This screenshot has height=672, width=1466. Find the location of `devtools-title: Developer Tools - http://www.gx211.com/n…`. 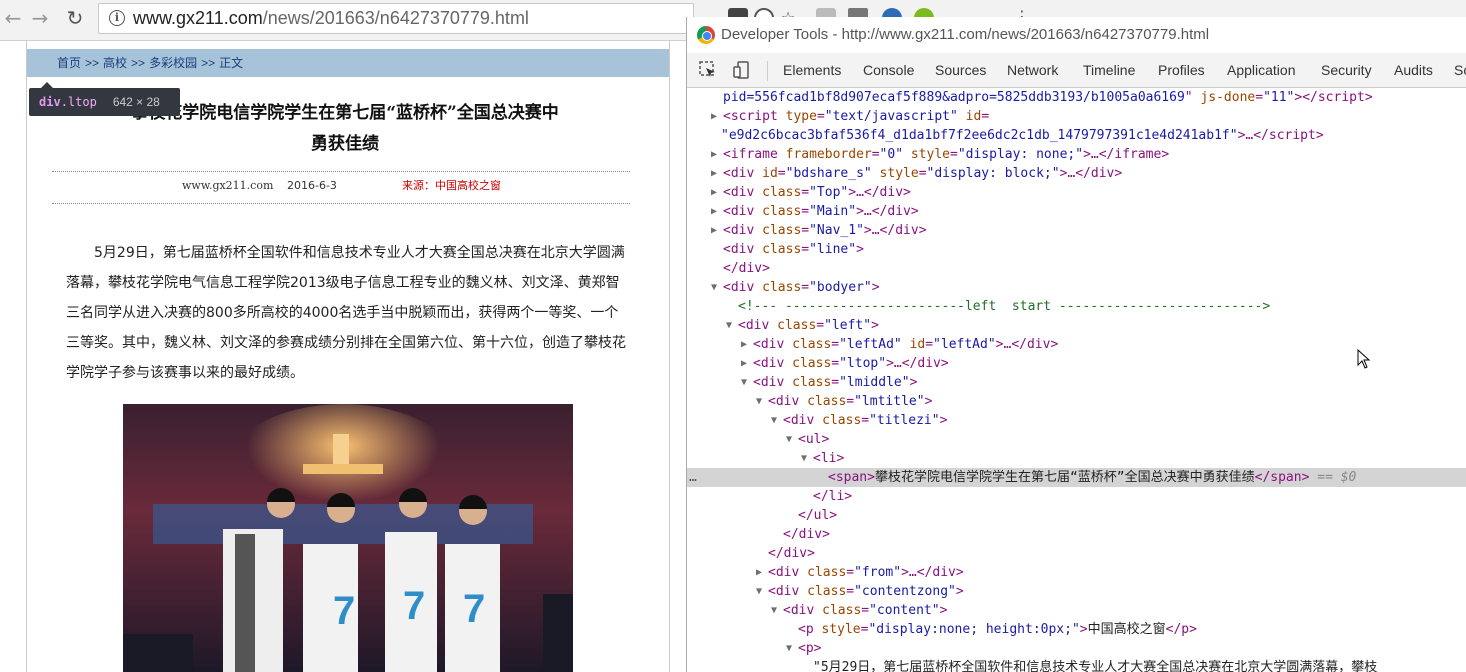

devtools-title: Developer Tools - http://www.gx211.com/n… is located at coordinates (965, 34).